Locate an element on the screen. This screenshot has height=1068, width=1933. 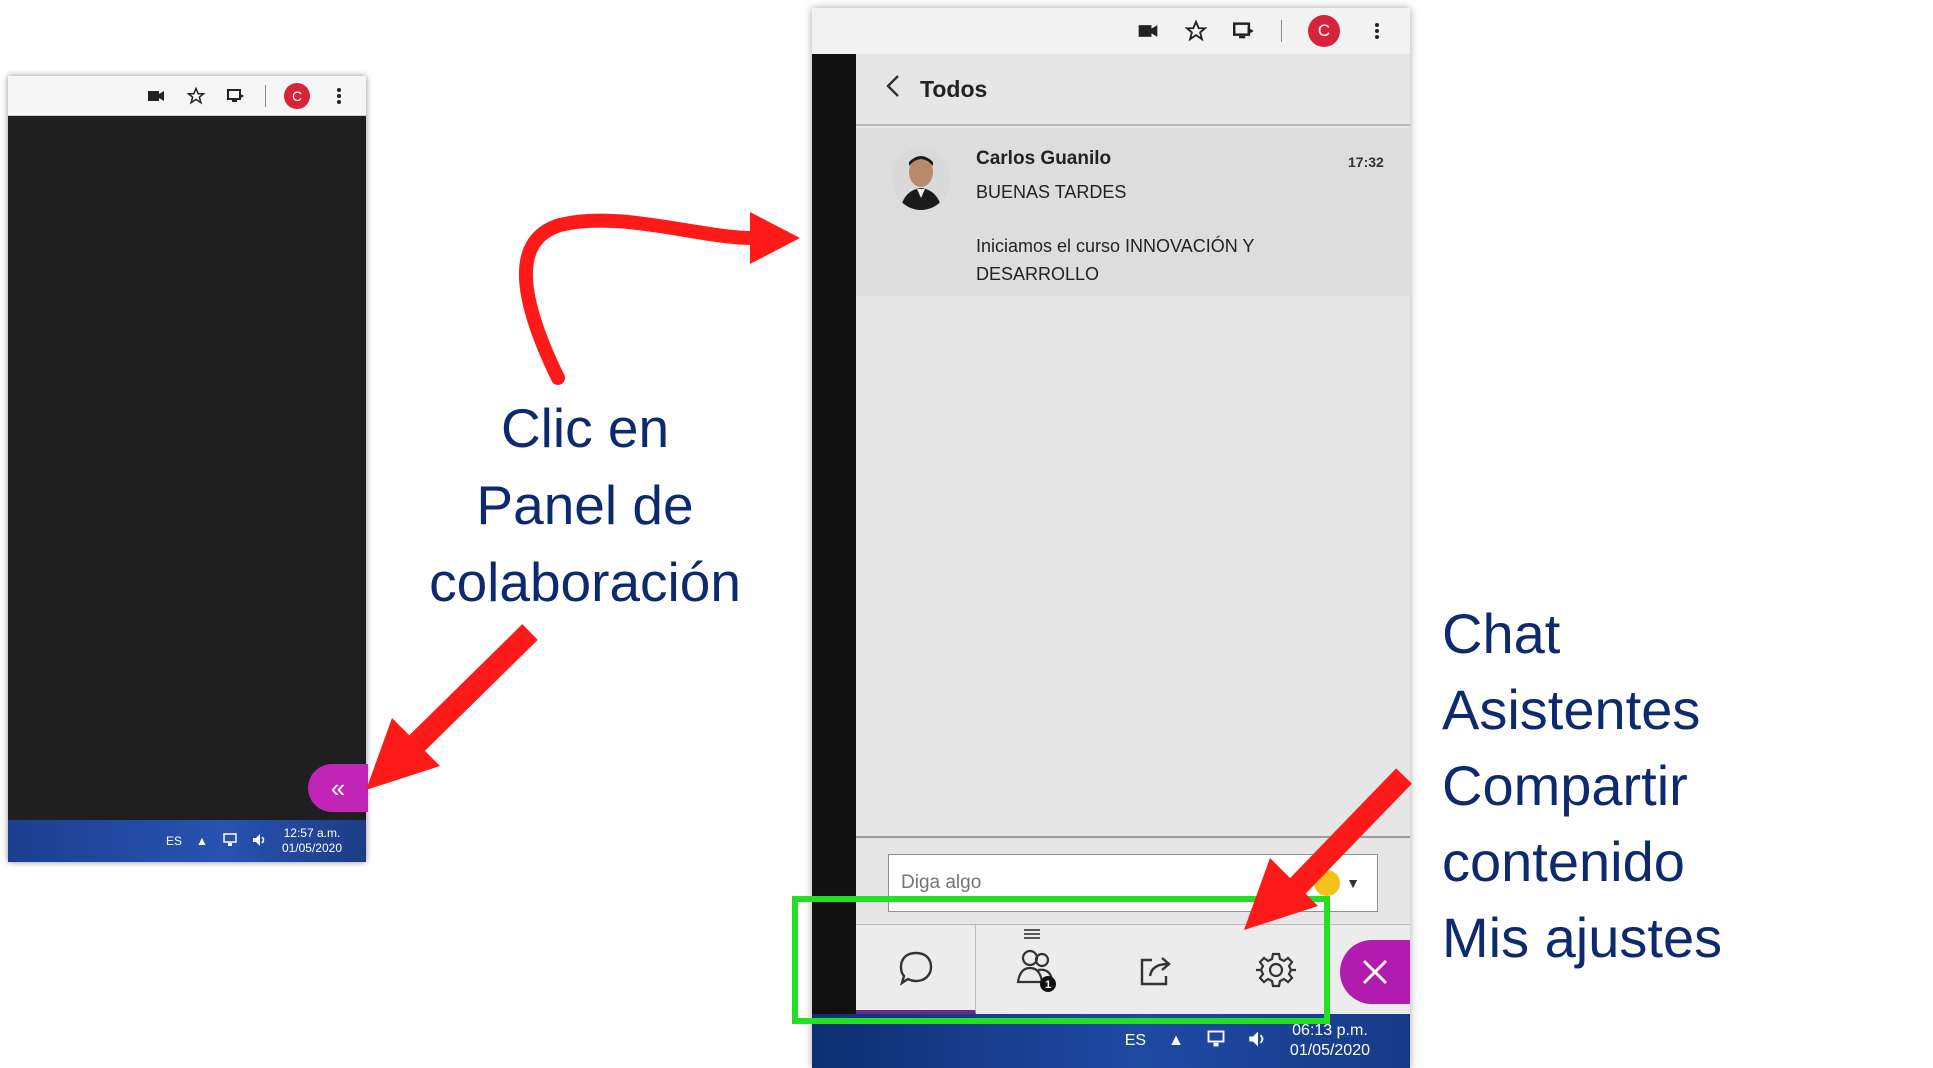
collapsed-session-window: C « ES ▲ 12:57 a.m. 01/05/2020 is located at coordinates (188, 469).